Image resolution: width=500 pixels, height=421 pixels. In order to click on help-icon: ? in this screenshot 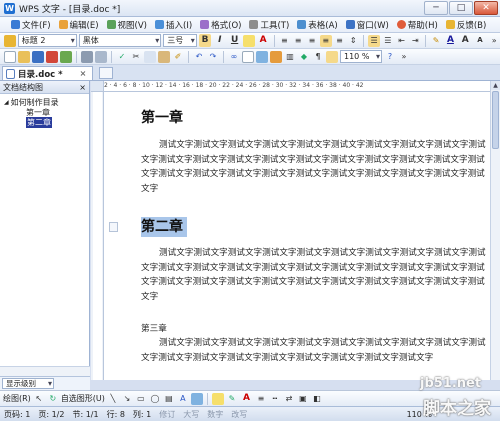, I will do `click(390, 57)`.